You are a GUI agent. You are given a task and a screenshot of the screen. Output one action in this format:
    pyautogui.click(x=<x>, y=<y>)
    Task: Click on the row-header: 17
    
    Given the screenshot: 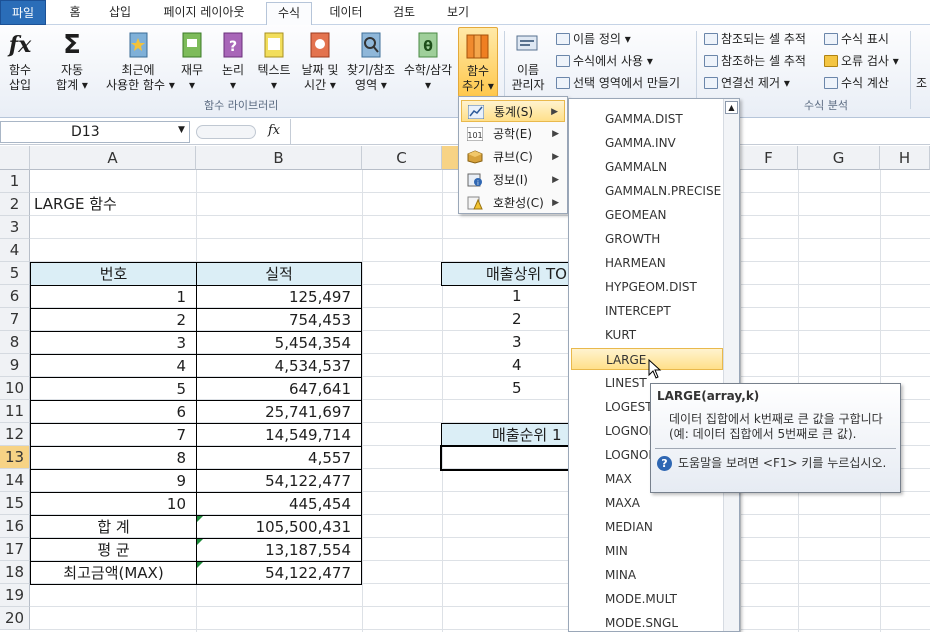 What is the action you would take?
    pyautogui.click(x=15, y=549)
    